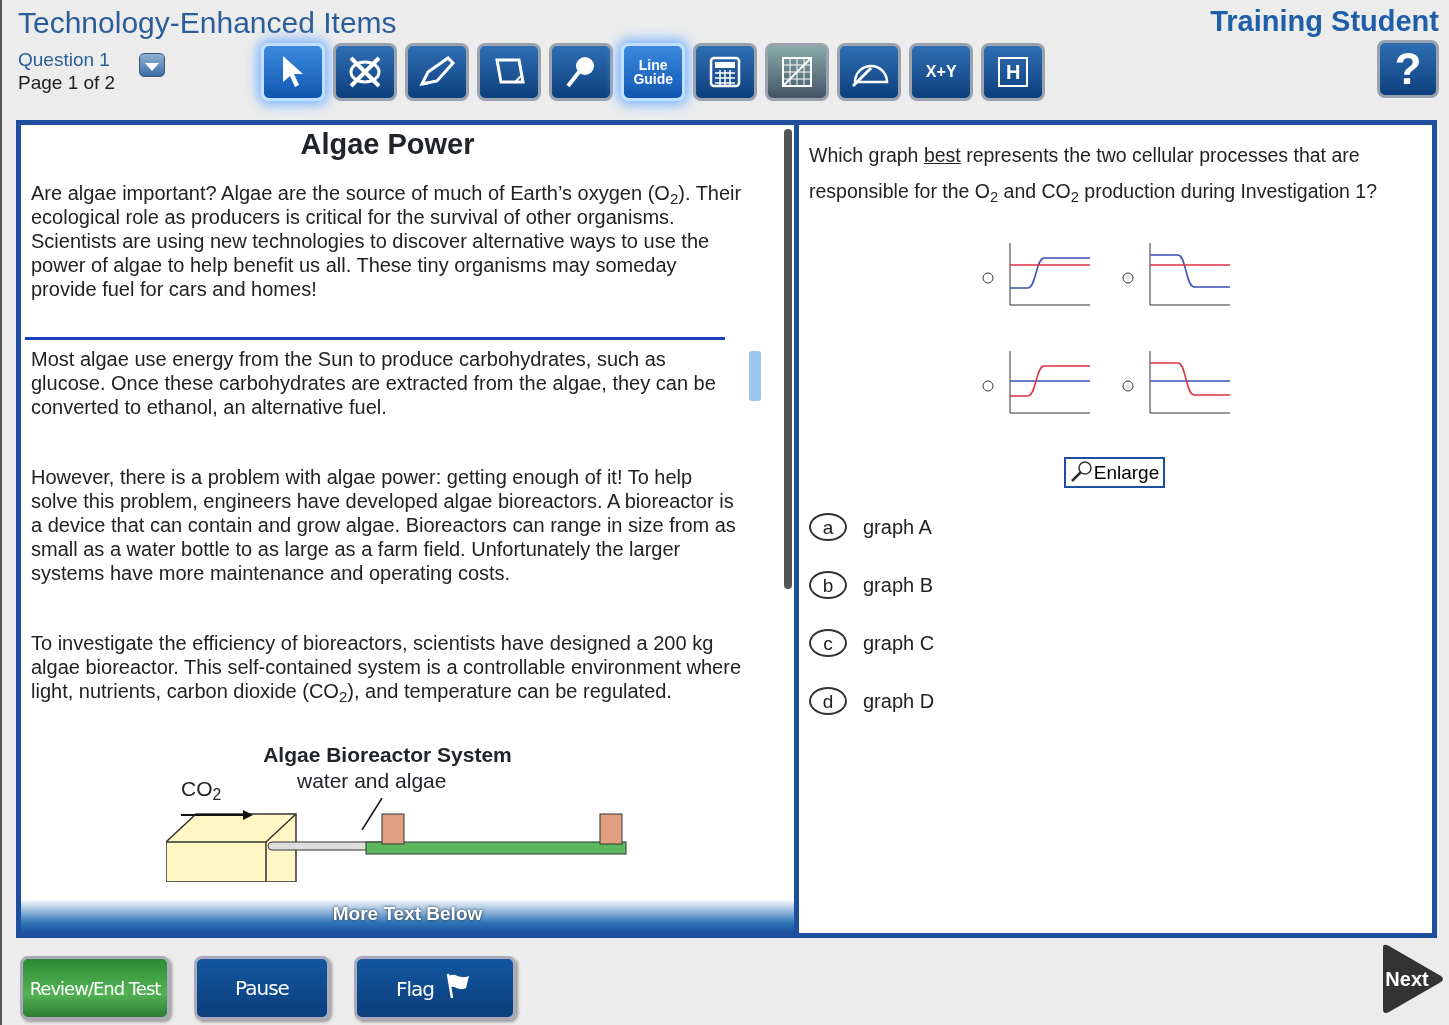  I want to click on option-letter: d, so click(828, 701).